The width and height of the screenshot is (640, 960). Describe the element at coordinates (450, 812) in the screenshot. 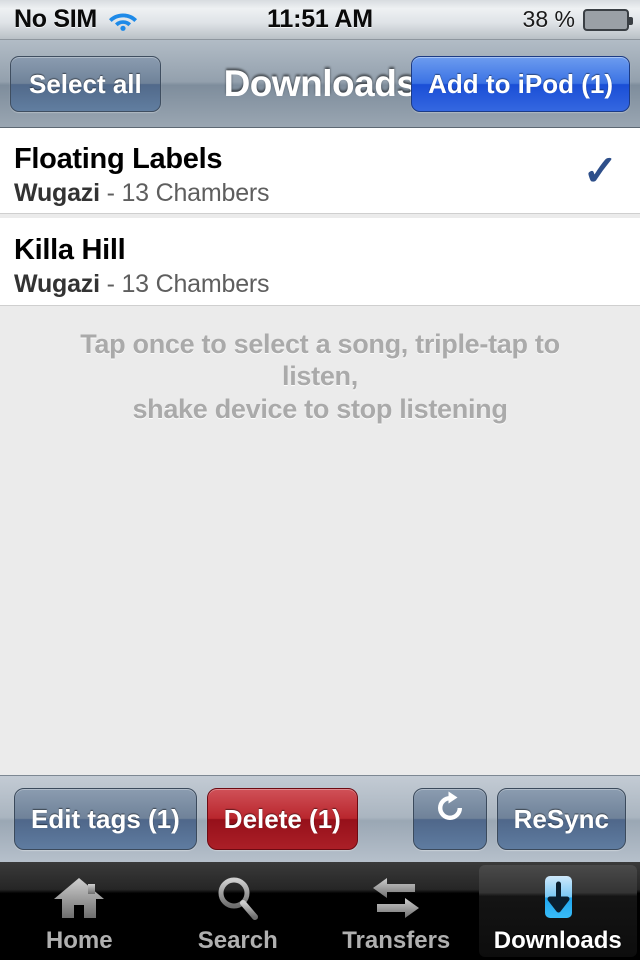

I see `refresh-icon` at that location.